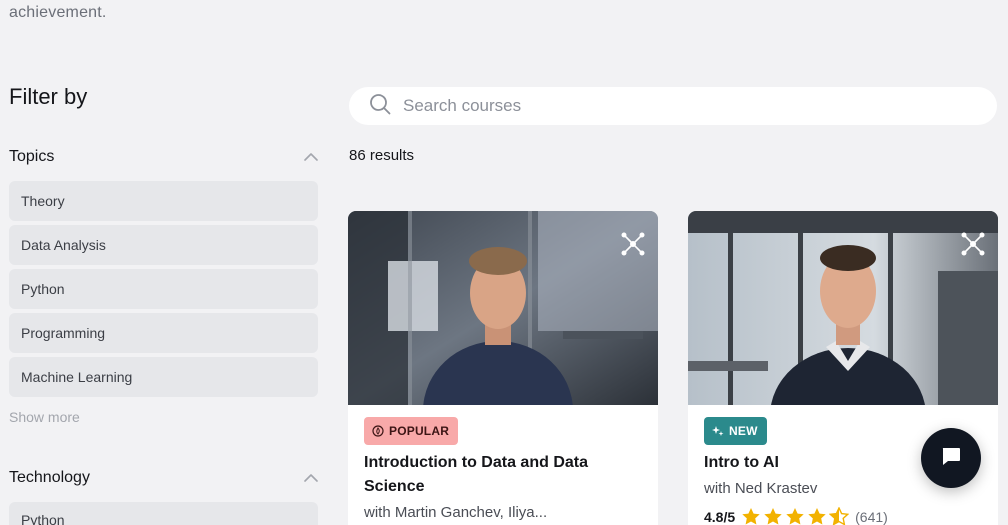 Image resolution: width=1008 pixels, height=525 pixels. I want to click on sparkle-icon, so click(718, 431).